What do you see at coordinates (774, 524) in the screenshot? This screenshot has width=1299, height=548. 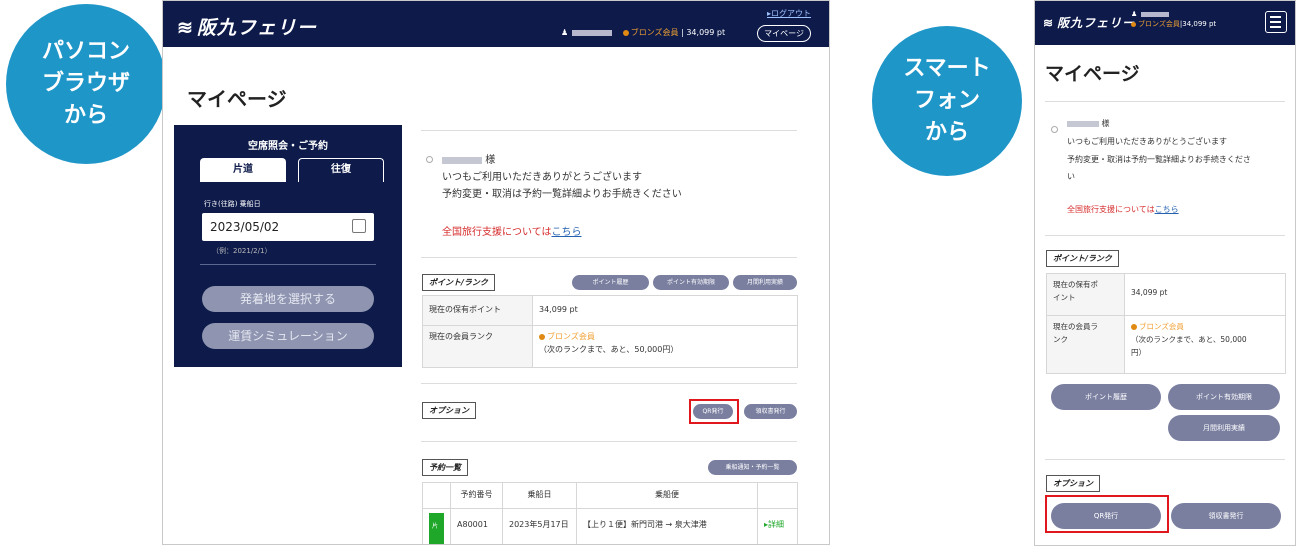 I see `detail-link: ▸詳細` at bounding box center [774, 524].